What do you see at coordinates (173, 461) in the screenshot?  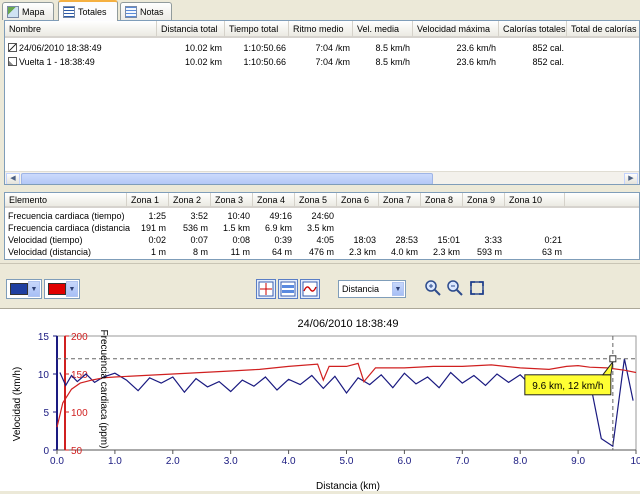 I see `x-tick-label: 2.0` at bounding box center [173, 461].